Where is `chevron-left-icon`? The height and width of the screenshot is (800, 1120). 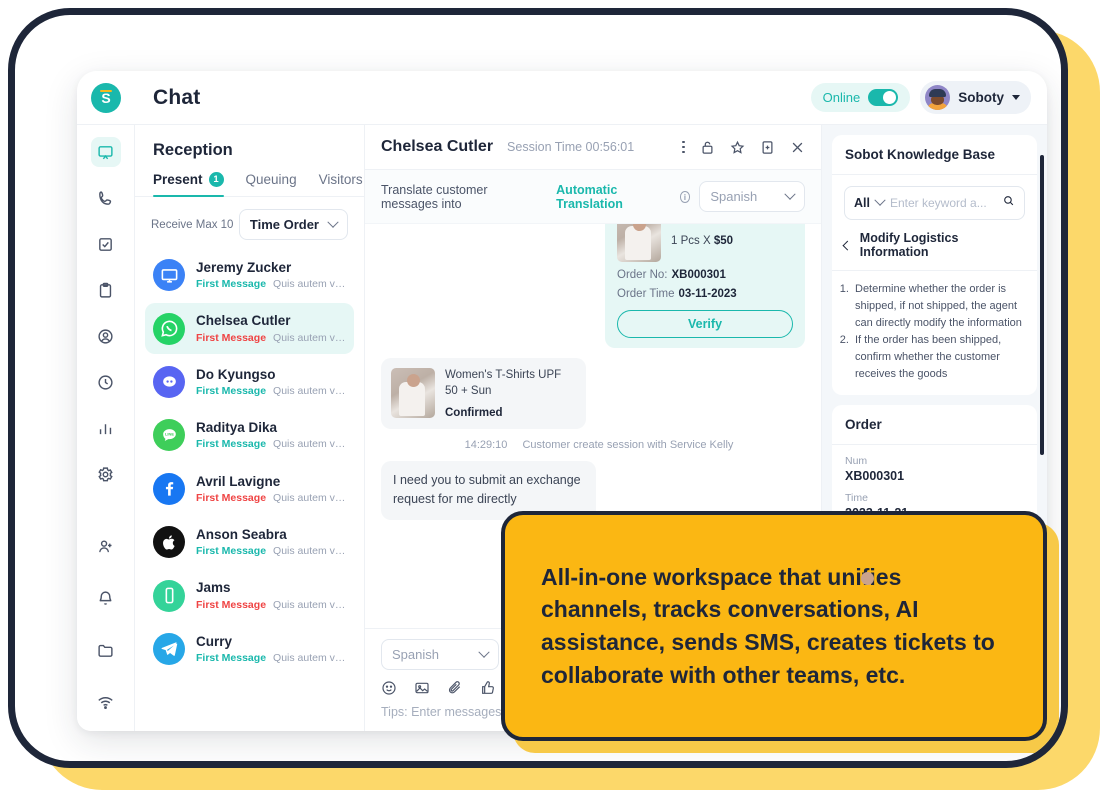 chevron-left-icon is located at coordinates (847, 245).